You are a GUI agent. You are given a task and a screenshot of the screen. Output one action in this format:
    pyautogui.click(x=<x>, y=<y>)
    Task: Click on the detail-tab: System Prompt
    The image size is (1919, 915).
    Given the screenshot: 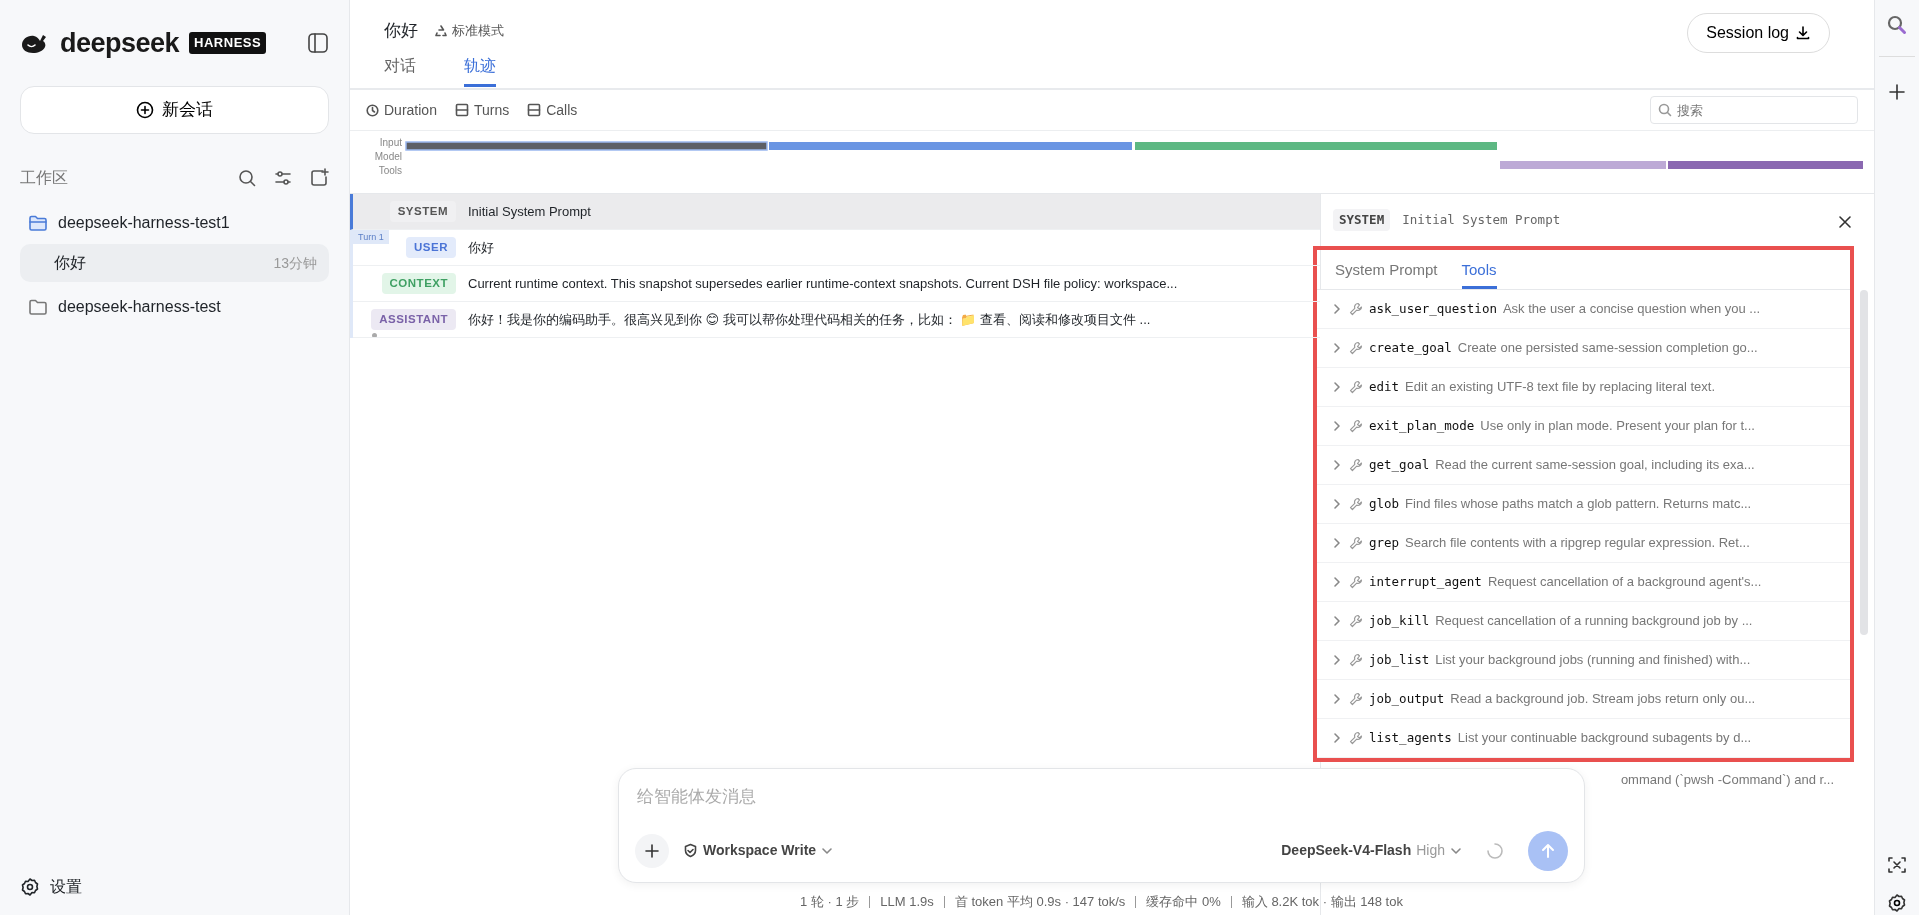 What is the action you would take?
    pyautogui.click(x=1386, y=273)
    